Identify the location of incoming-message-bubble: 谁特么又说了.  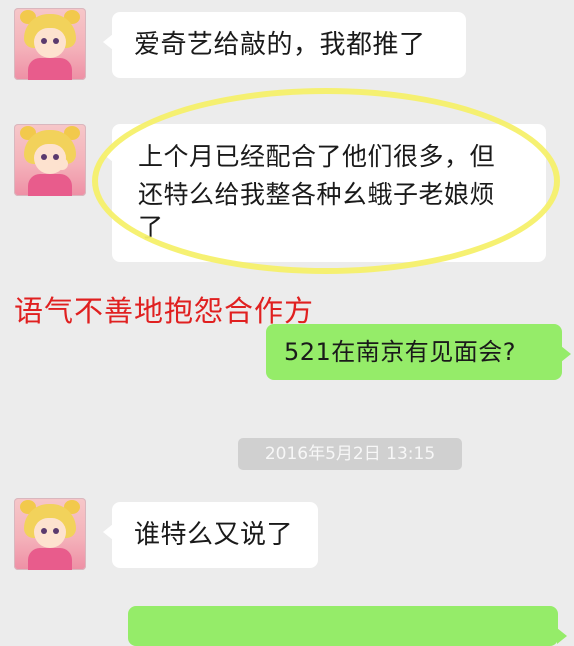
(210, 535).